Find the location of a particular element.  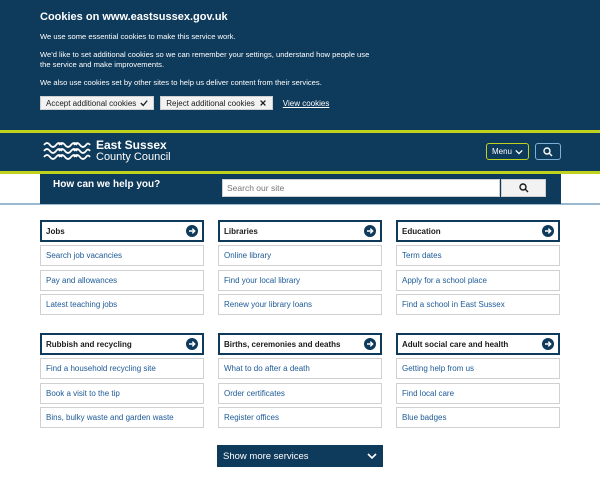

search-submit-button is located at coordinates (523, 188).